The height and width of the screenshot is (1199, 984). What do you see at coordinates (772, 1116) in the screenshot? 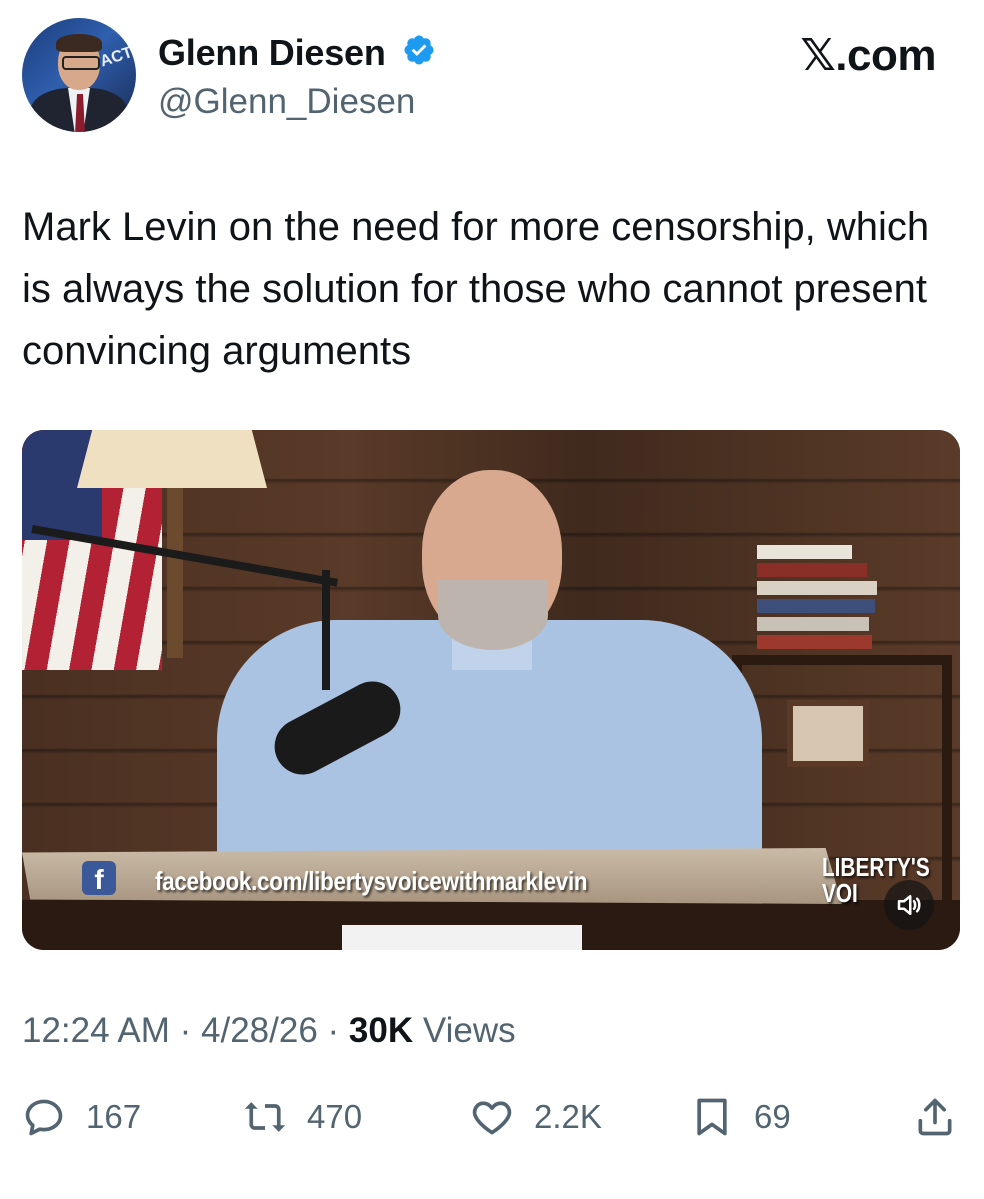
I see `bookmark-count: 69` at bounding box center [772, 1116].